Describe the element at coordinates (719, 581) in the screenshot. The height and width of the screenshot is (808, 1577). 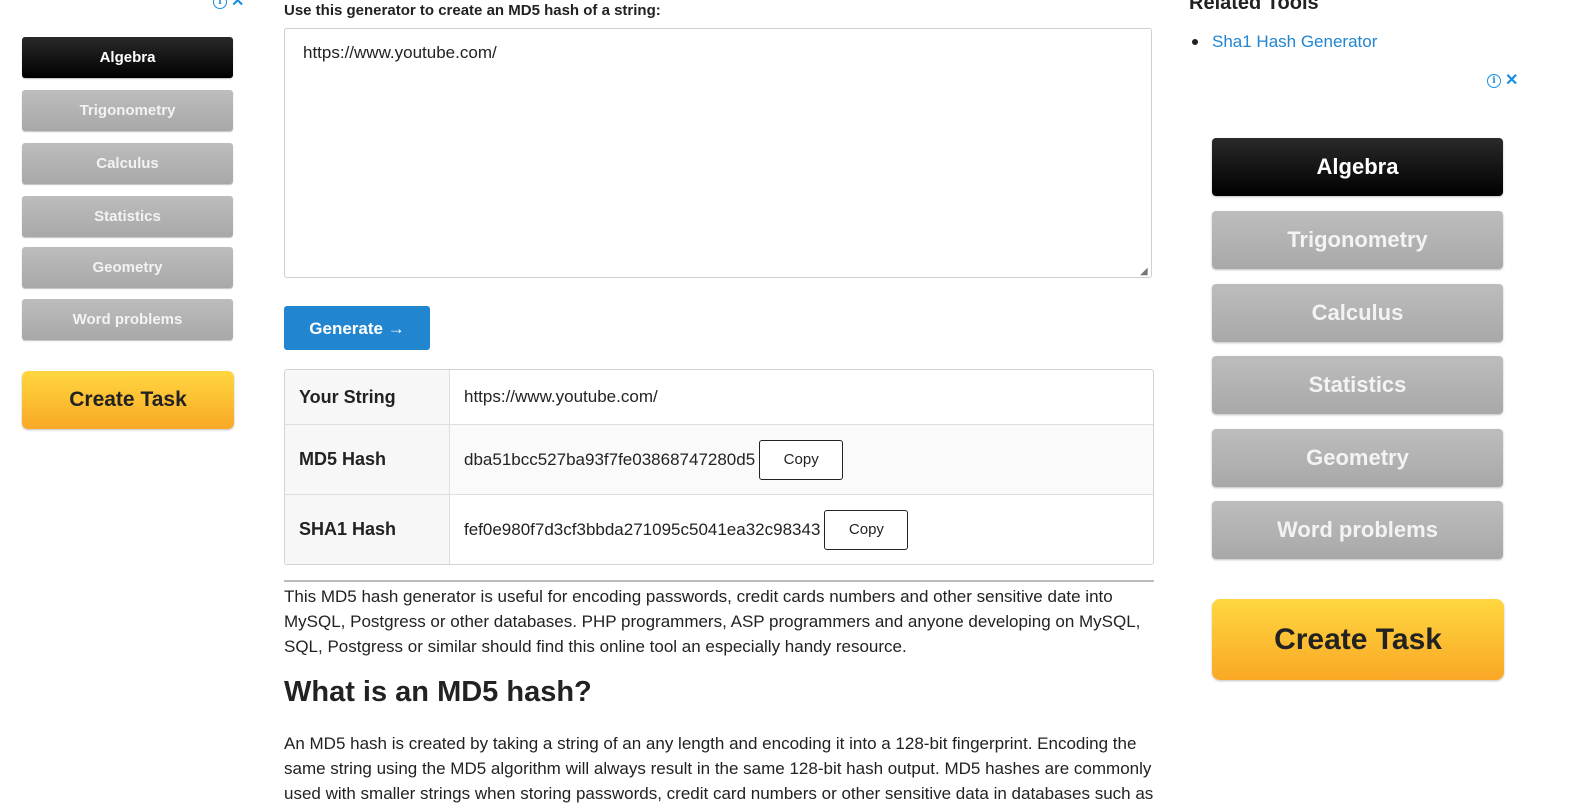
I see `divider` at that location.